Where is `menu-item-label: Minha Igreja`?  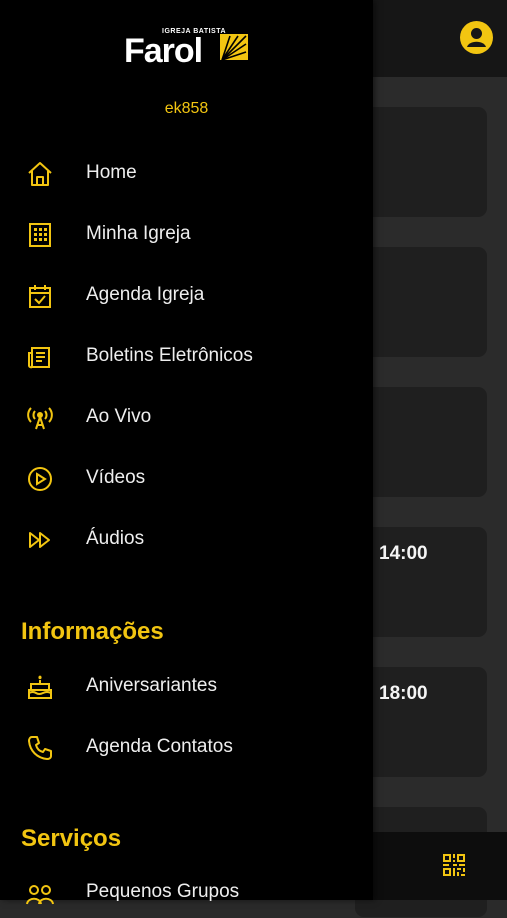
menu-item-label: Minha Igreja is located at coordinates (138, 233).